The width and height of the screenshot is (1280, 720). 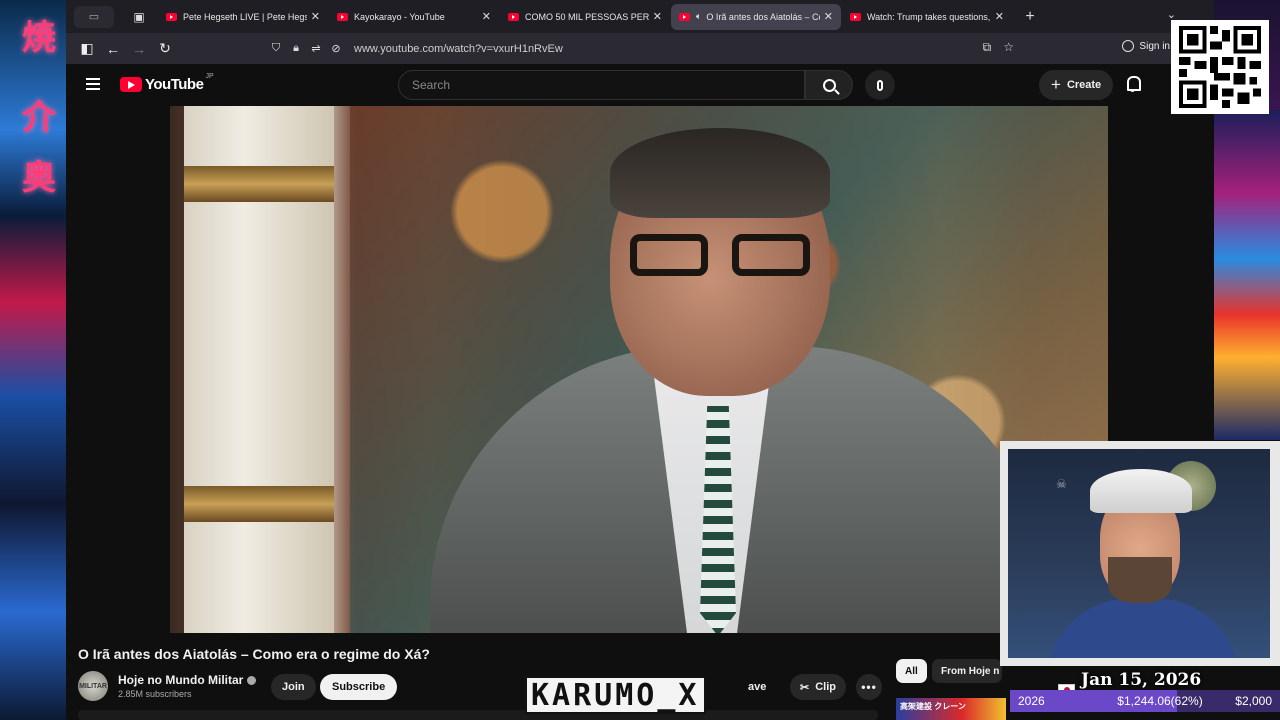 I want to click on clip-label: Clip, so click(x=825, y=687).